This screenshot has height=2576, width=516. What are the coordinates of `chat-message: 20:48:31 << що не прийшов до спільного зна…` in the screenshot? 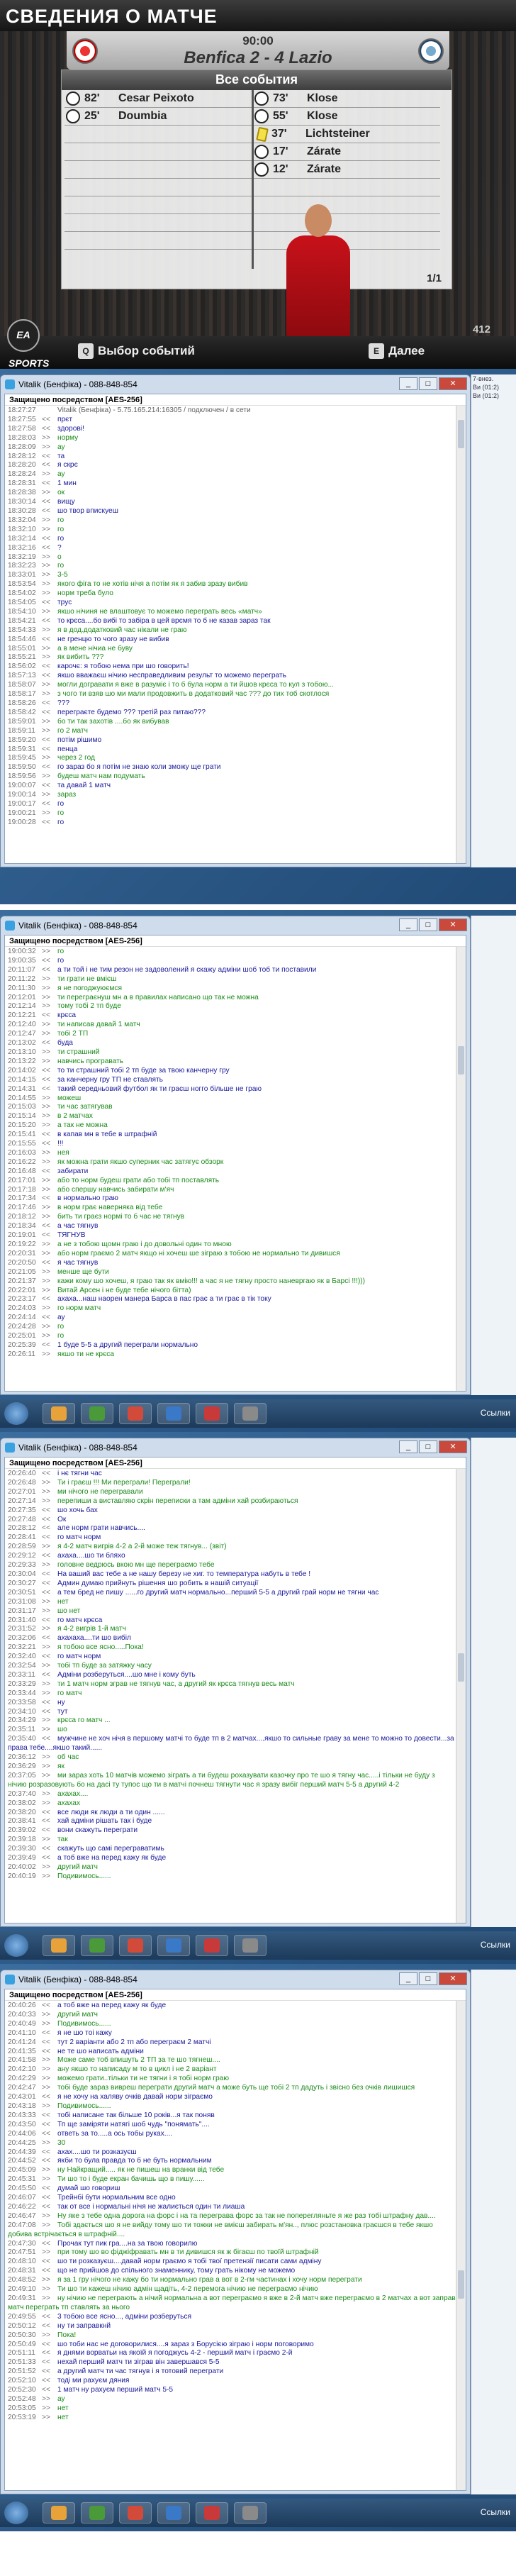 It's located at (232, 2271).